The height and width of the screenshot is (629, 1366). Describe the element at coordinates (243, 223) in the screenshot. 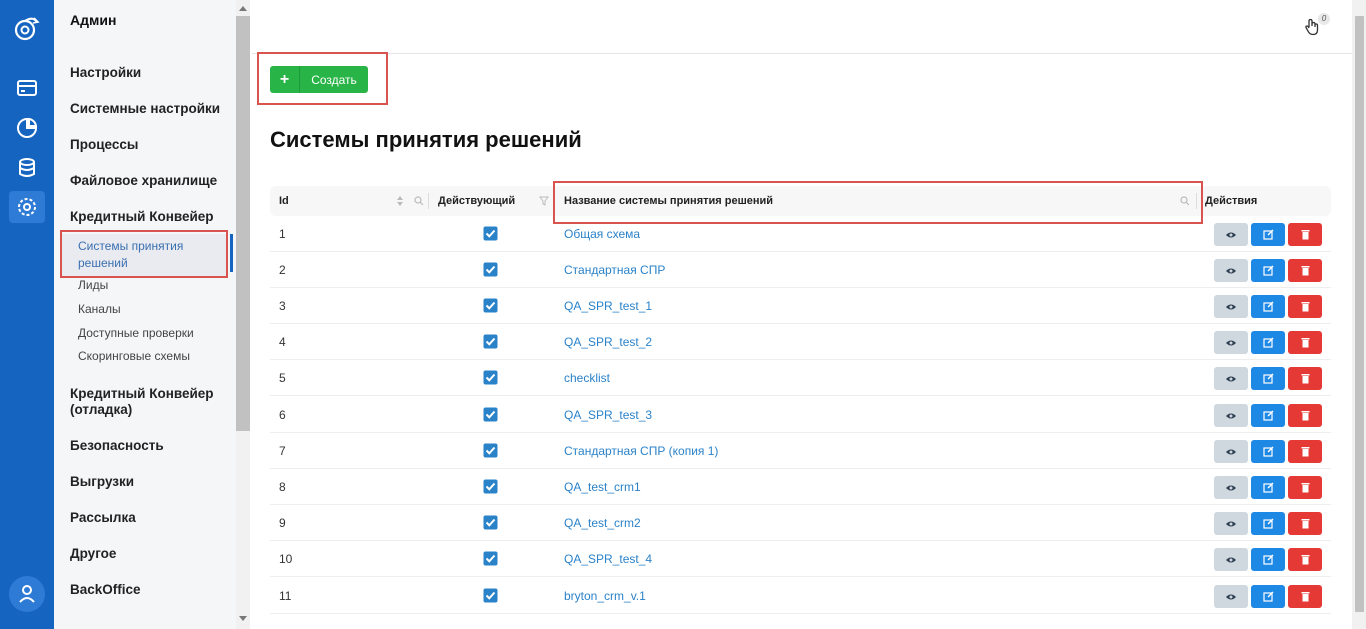

I see `sidebar-scroll-thumb` at that location.